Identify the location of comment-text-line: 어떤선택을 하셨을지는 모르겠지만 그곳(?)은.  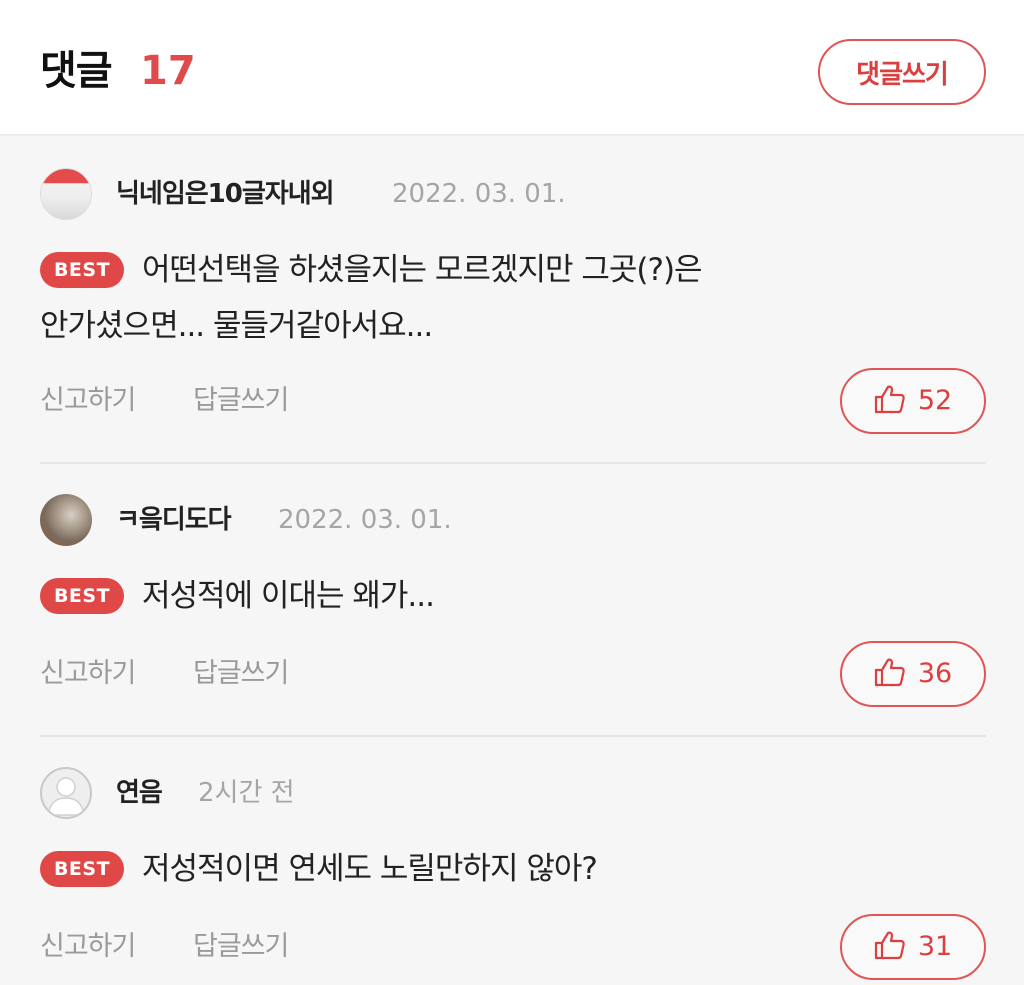
(422, 270).